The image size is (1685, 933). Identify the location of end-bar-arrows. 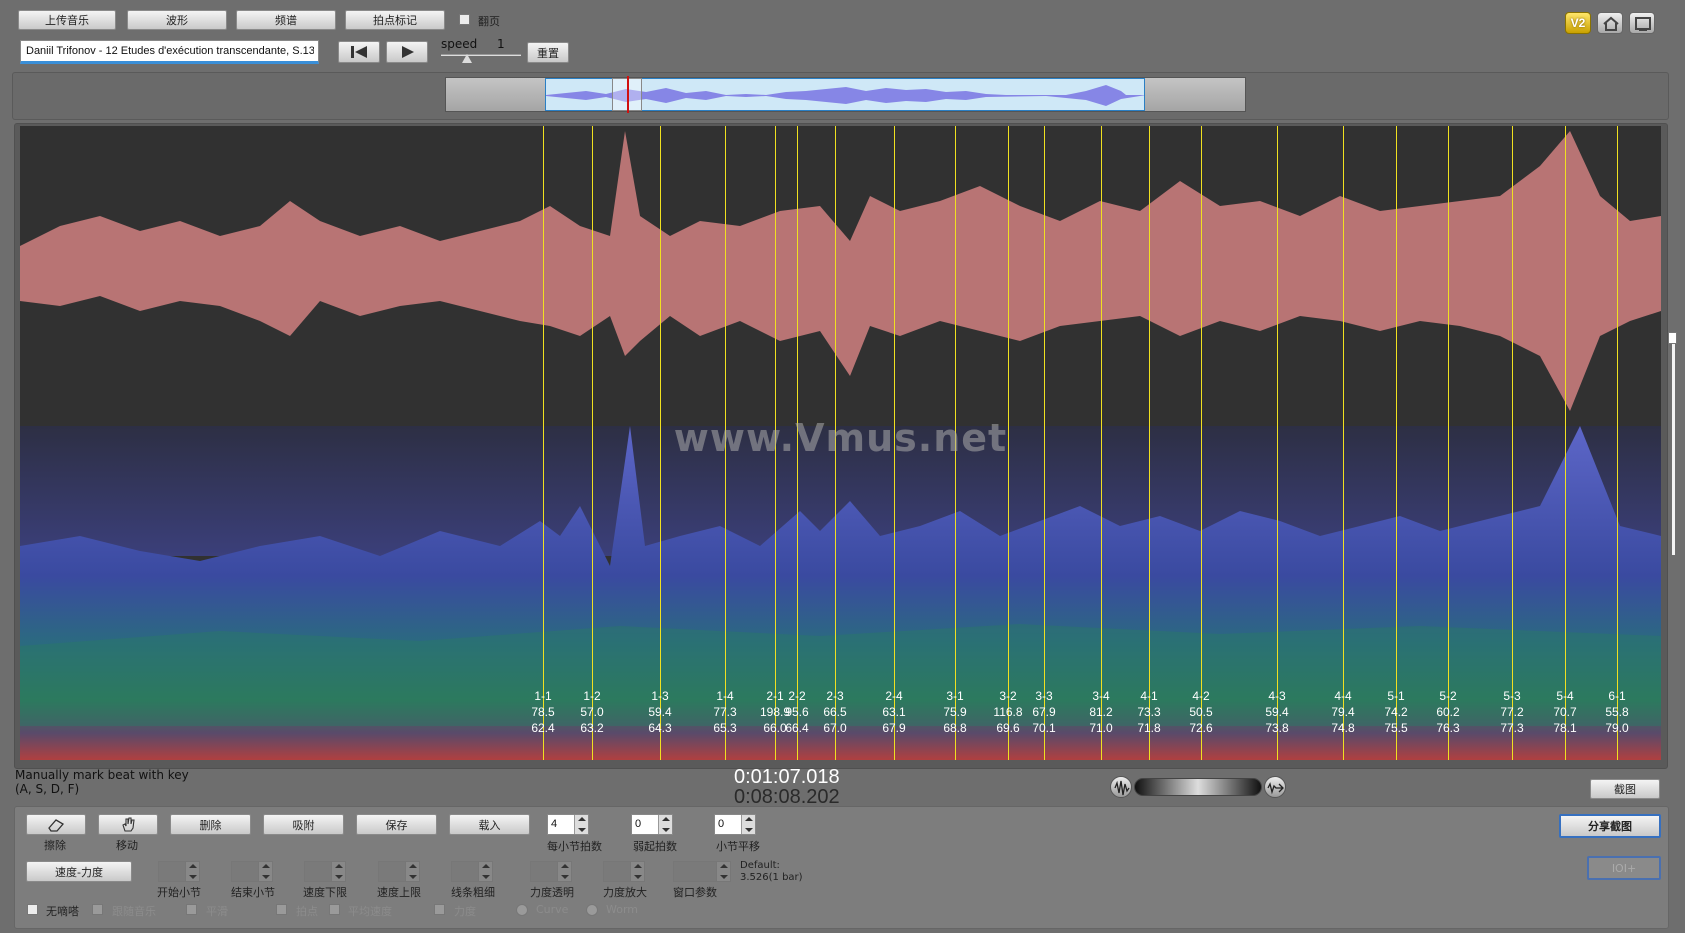
(265, 871).